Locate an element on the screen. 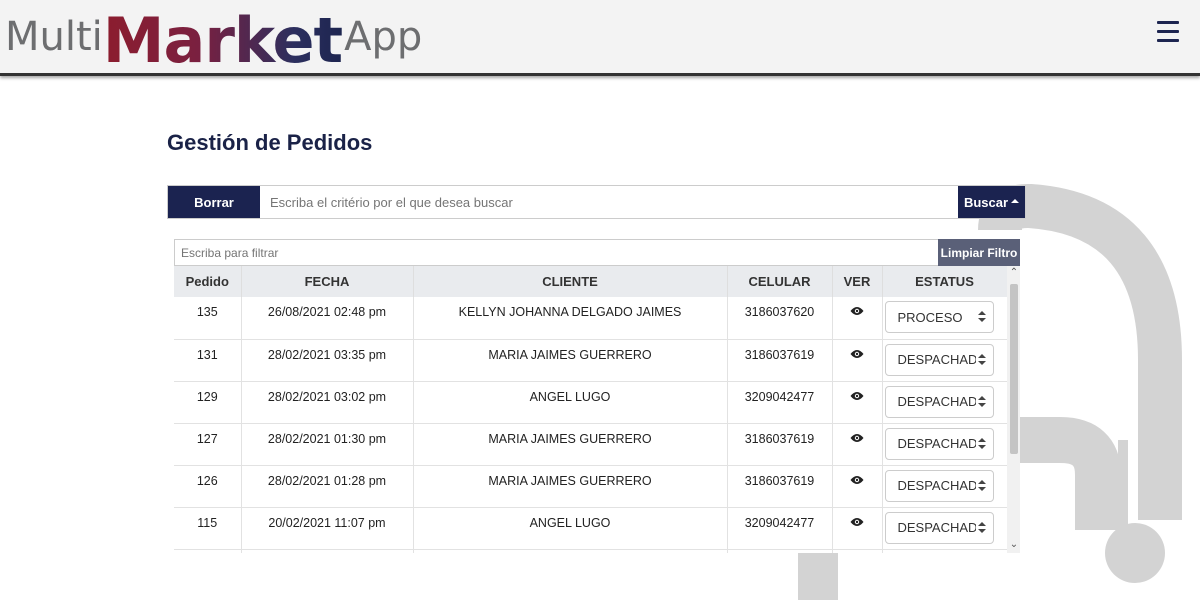 Image resolution: width=1200 pixels, height=600 pixels. column-header-pedido: Pedido is located at coordinates (208, 281).